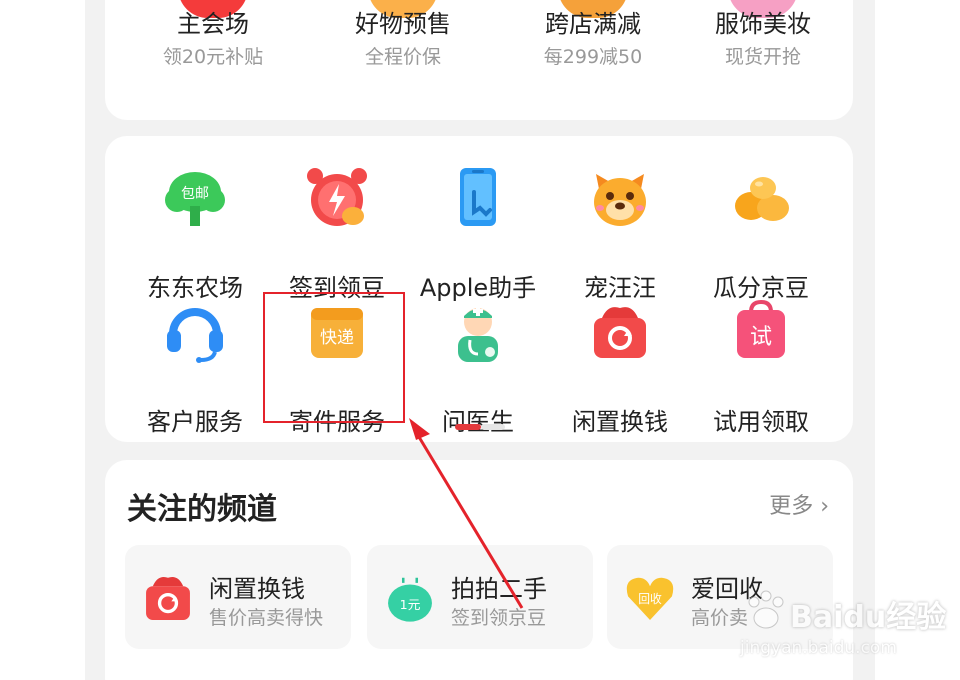 Image resolution: width=960 pixels, height=680 pixels. I want to click on baidu-watermark: Baidu经验 jingyan.baidu.com, so click(845, 628).